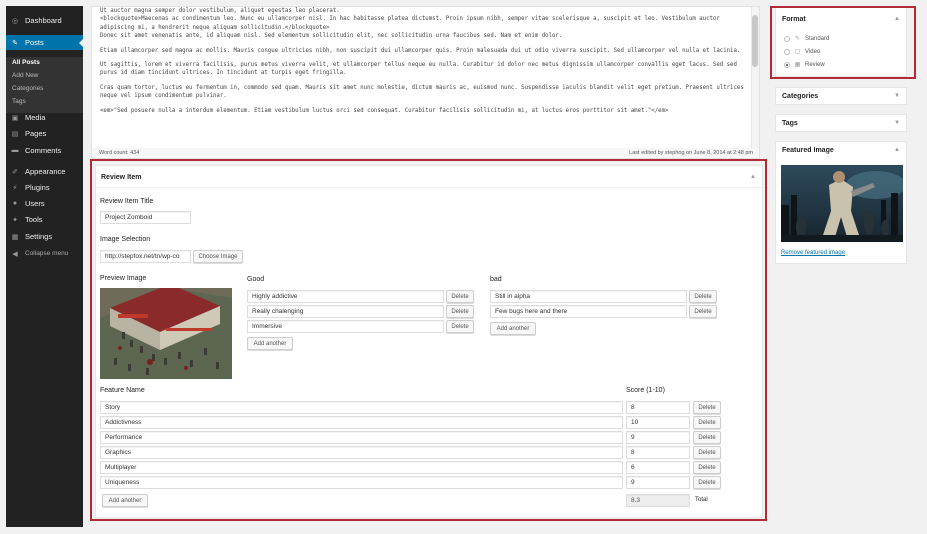  Describe the element at coordinates (44, 219) in the screenshot. I see `menu-tools: ✦ Tools` at that location.